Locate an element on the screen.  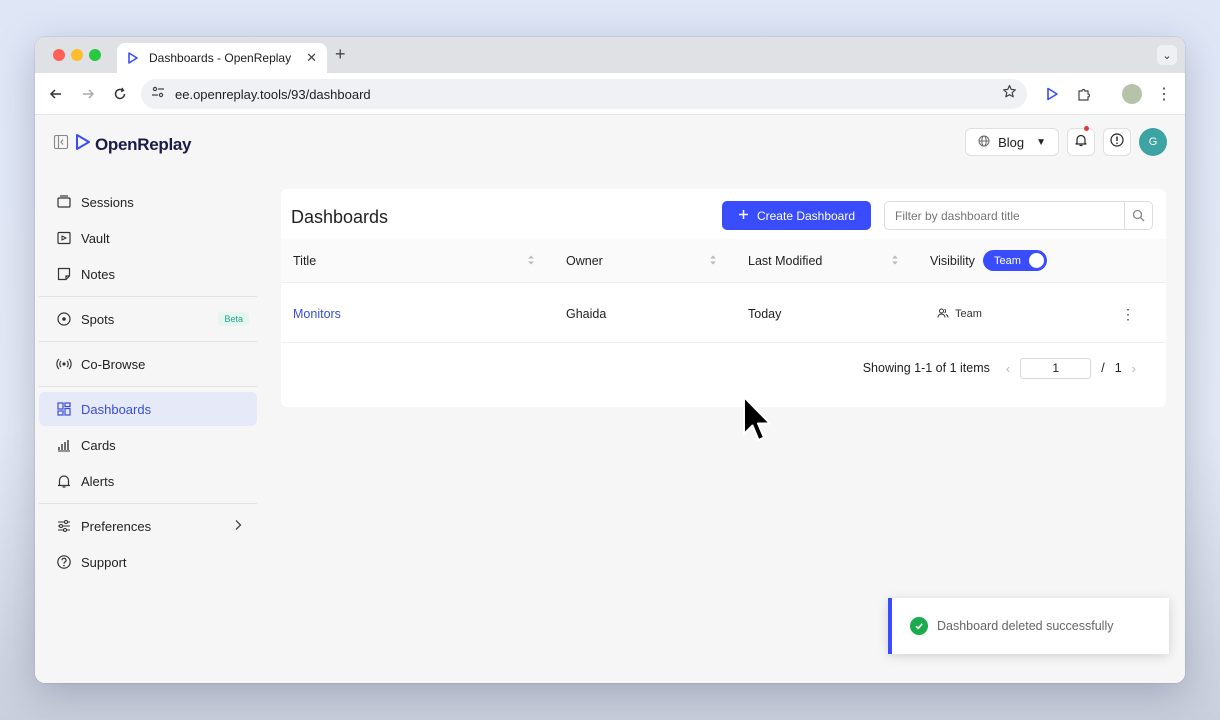
sidebar-item-label: Cards is located at coordinates (98, 445).